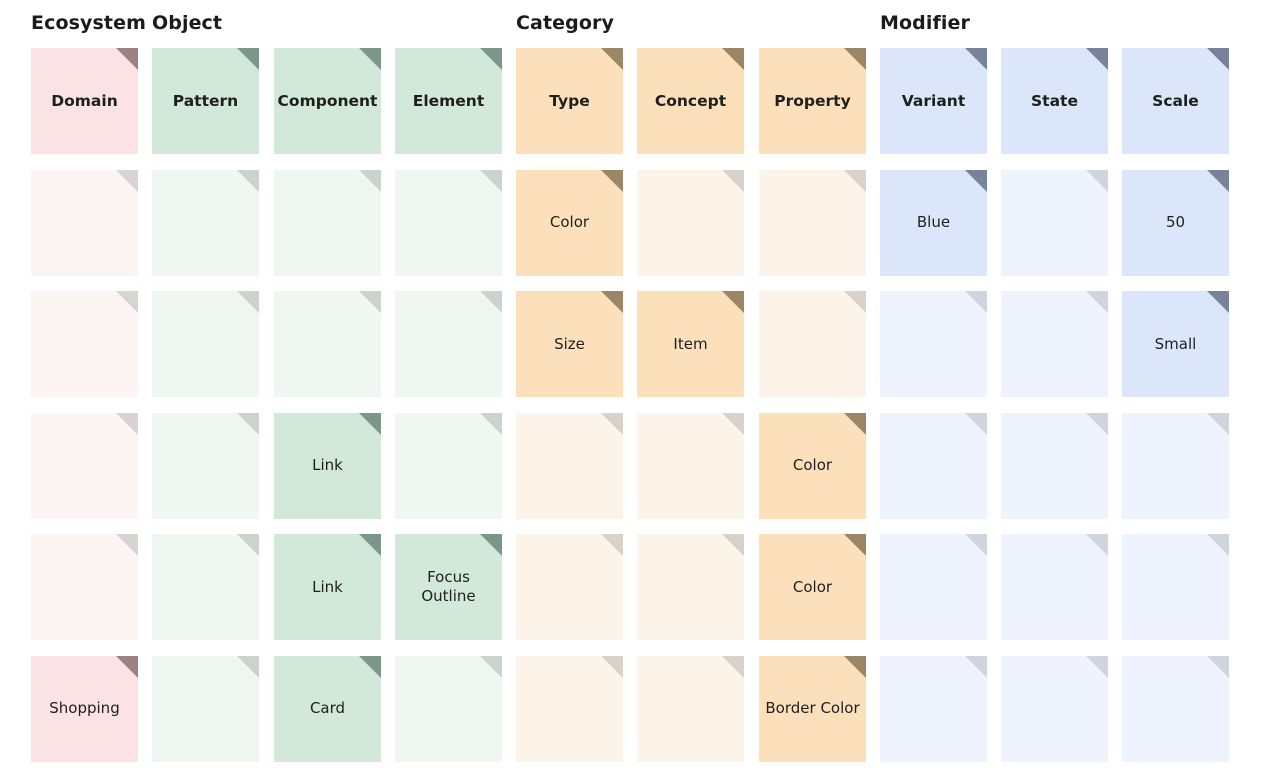 The height and width of the screenshot is (781, 1262). I want to click on card-scale-r4, so click(1175, 587).